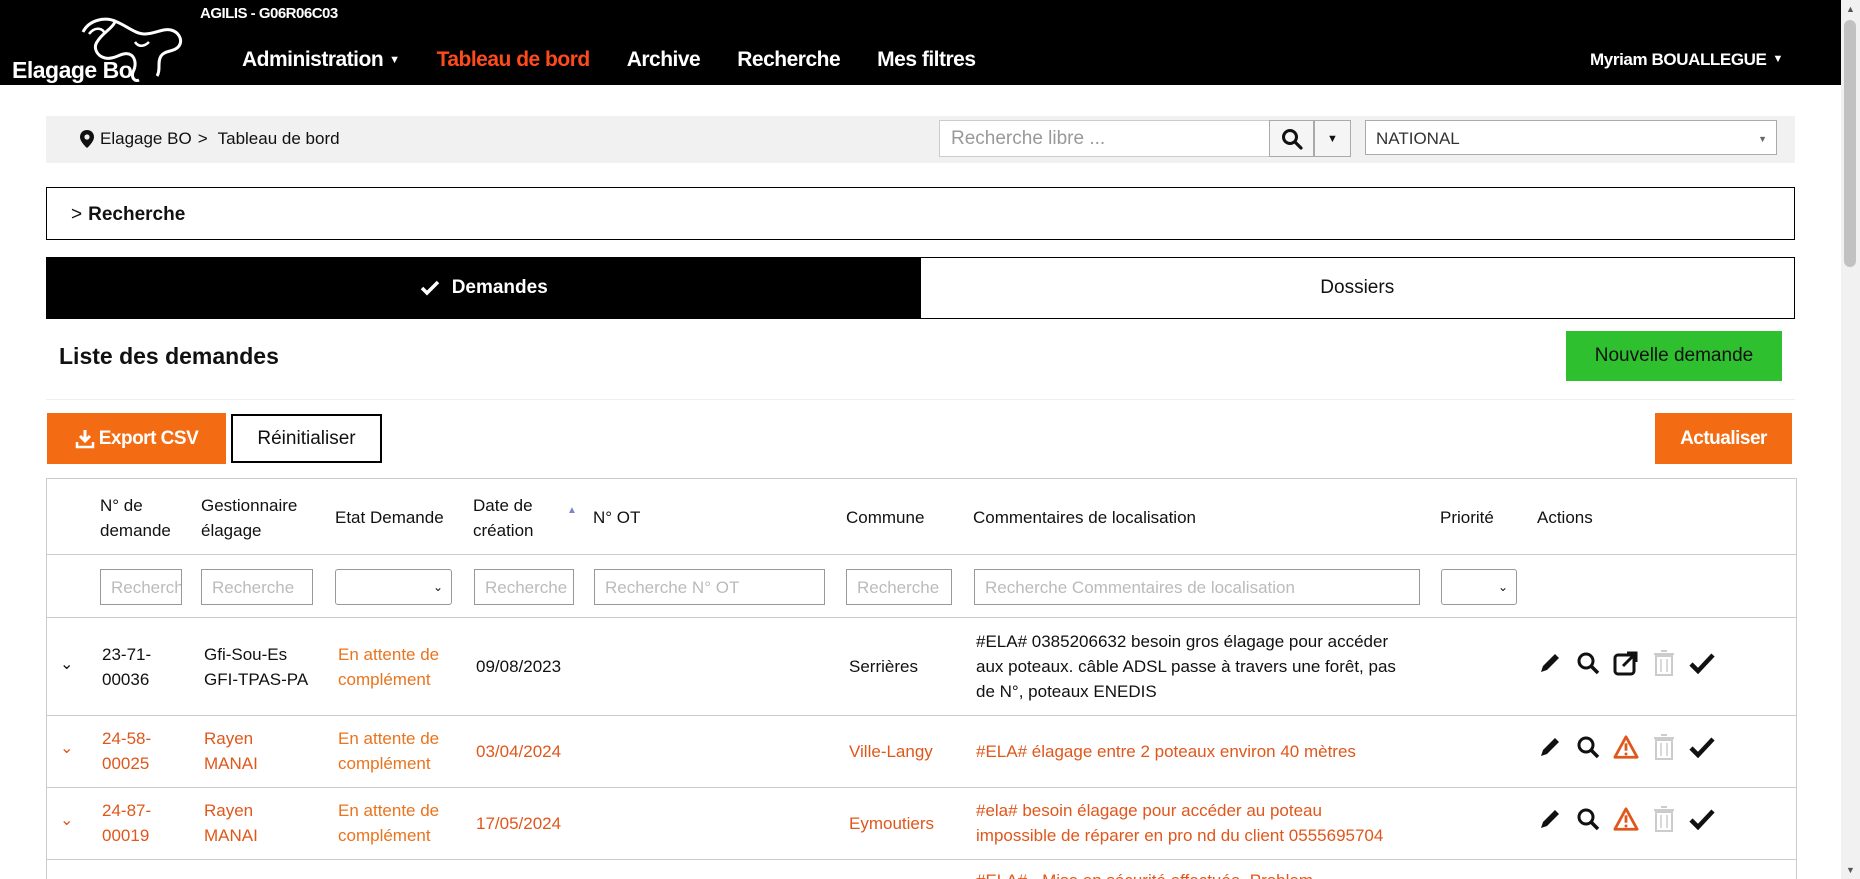 The image size is (1860, 879). What do you see at coordinates (246, 654) in the screenshot?
I see `row-gestionnaire: Gfi-Sou-Es` at bounding box center [246, 654].